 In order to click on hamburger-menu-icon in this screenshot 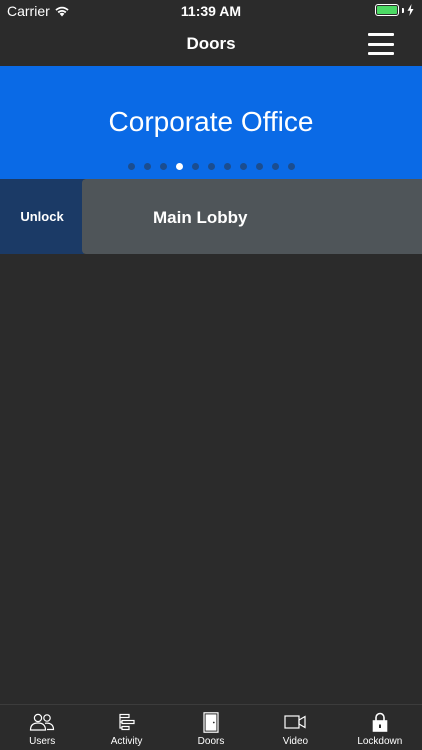, I will do `click(381, 44)`.